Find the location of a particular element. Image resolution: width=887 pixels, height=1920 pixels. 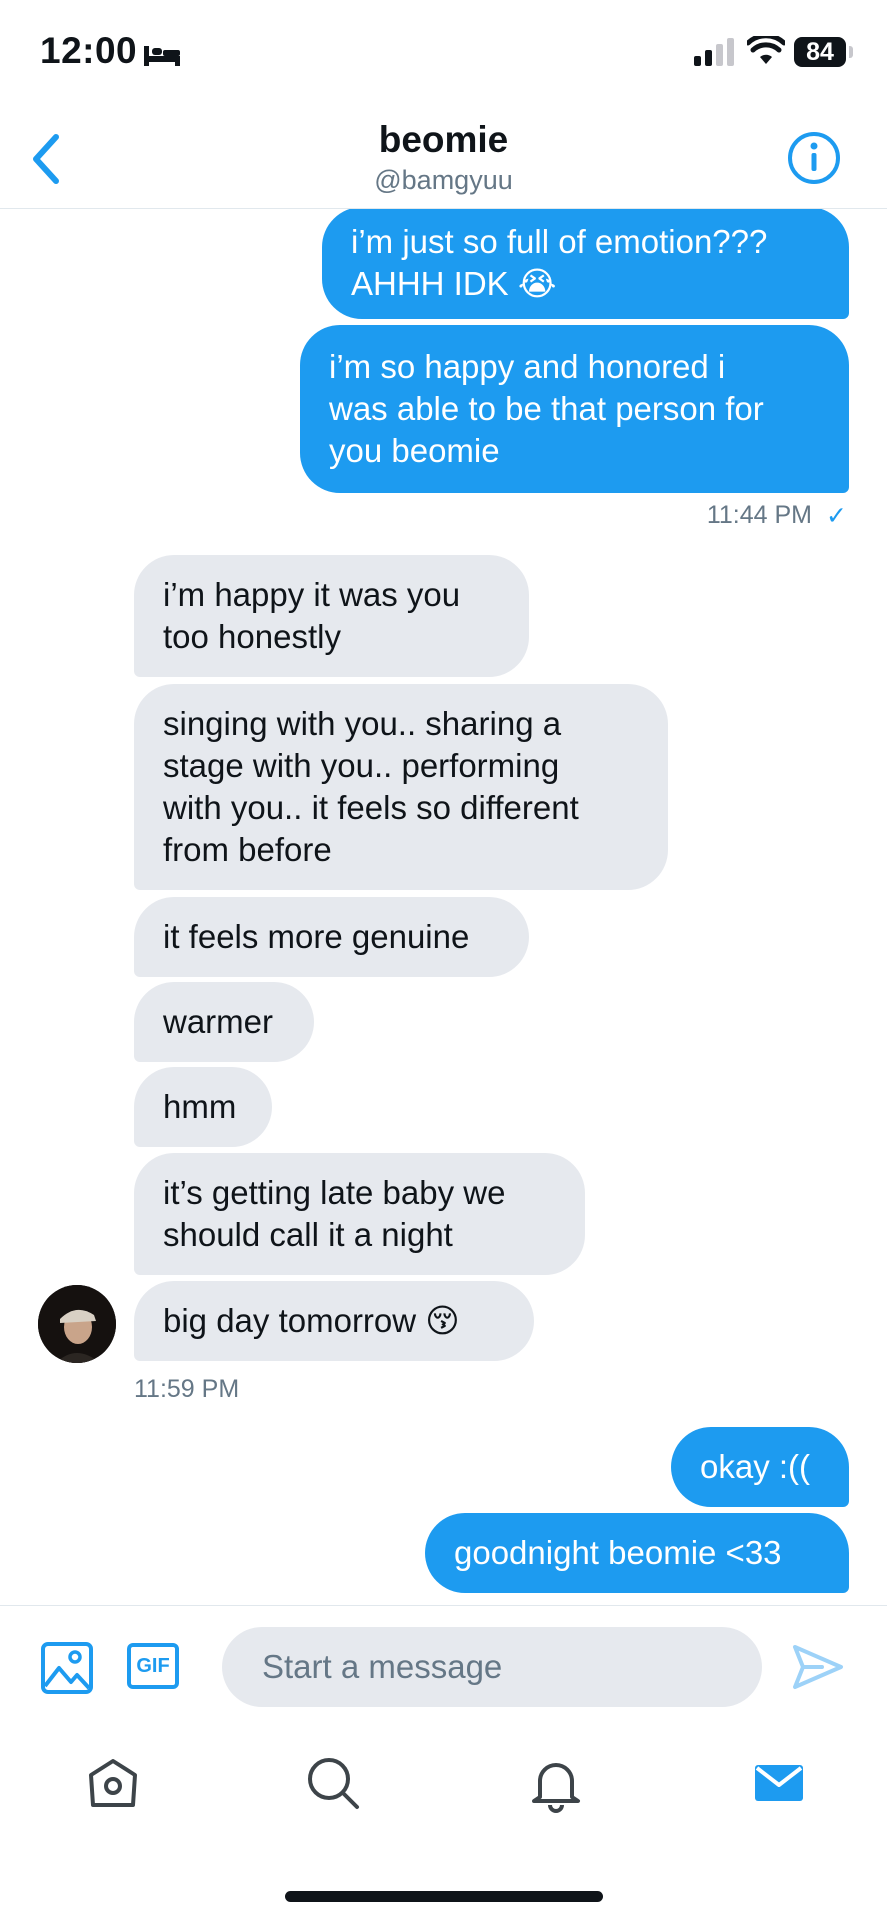

message-bubble-received: warmer is located at coordinates (224, 1022).